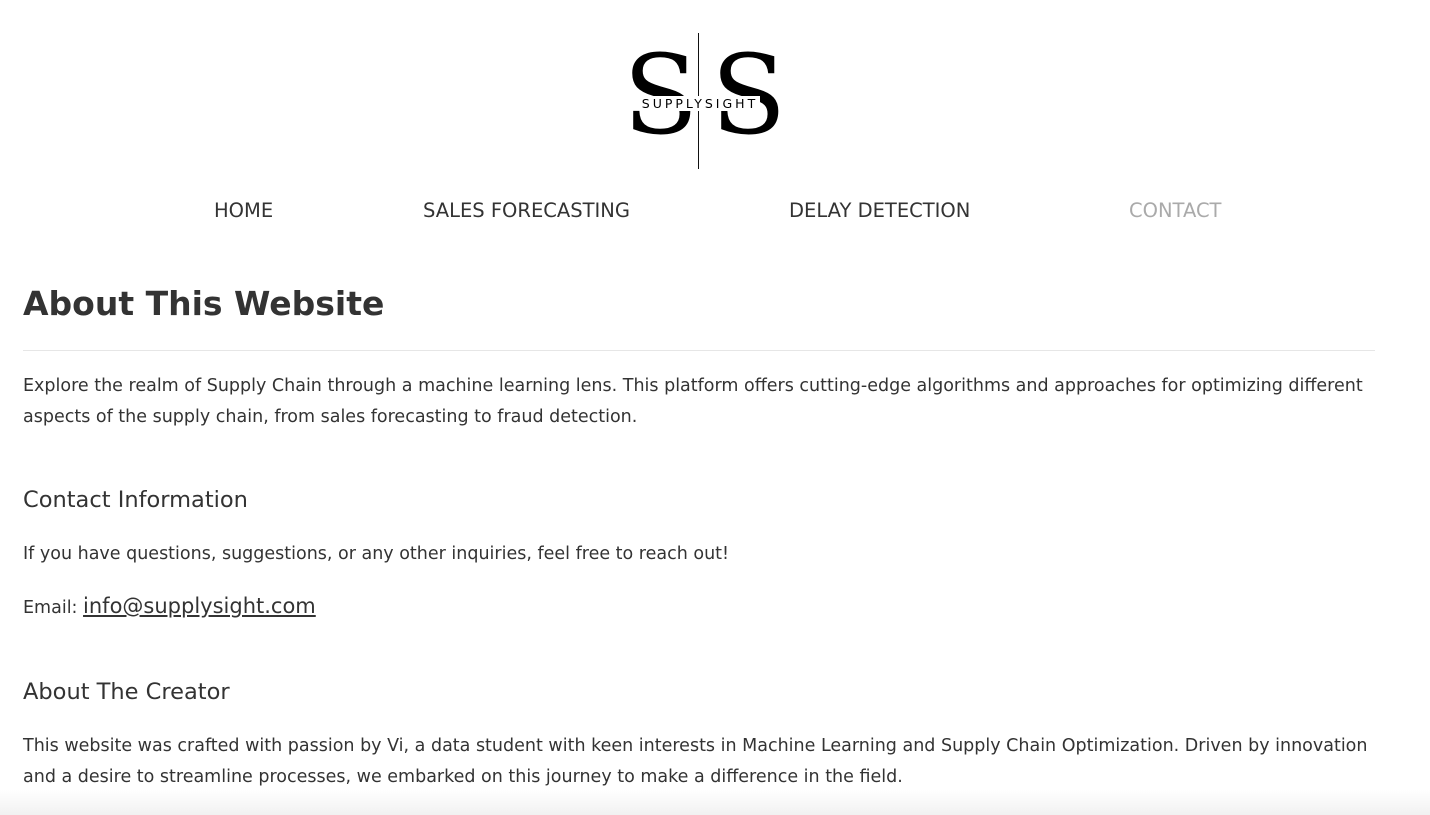  What do you see at coordinates (50, 608) in the screenshot?
I see `email-label: Email:` at bounding box center [50, 608].